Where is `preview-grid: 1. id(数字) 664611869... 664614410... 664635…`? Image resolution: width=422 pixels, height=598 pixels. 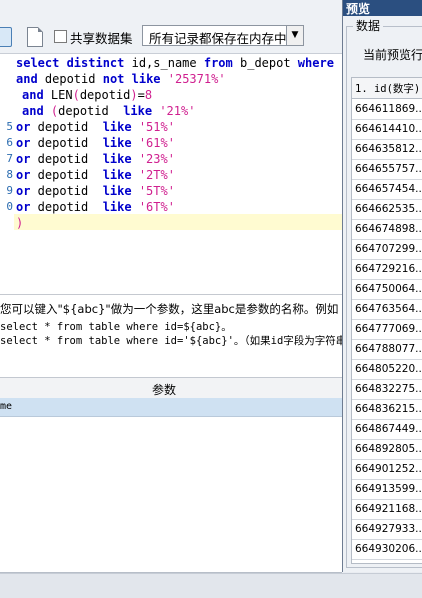 preview-grid: 1. id(数字) 664611869... 664614410... 664635… is located at coordinates (386, 320).